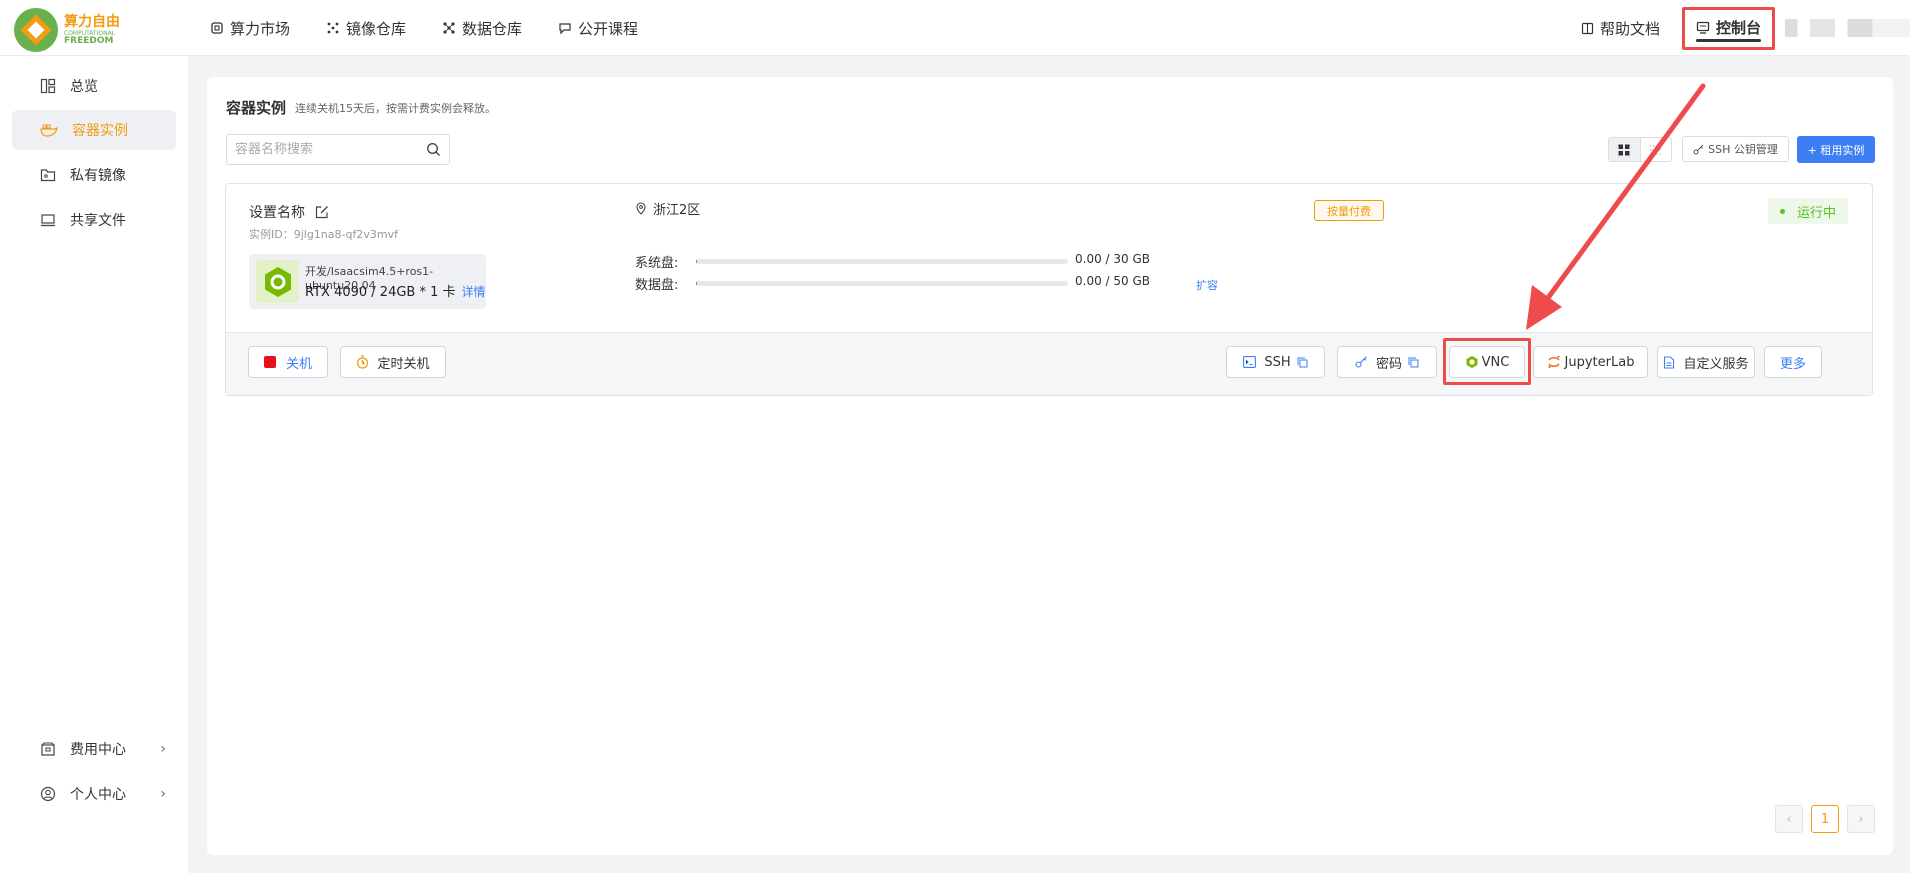 The width and height of the screenshot is (1910, 873). What do you see at coordinates (89, 40) in the screenshot?
I see `brand-name-en2: FREEDOM` at bounding box center [89, 40].